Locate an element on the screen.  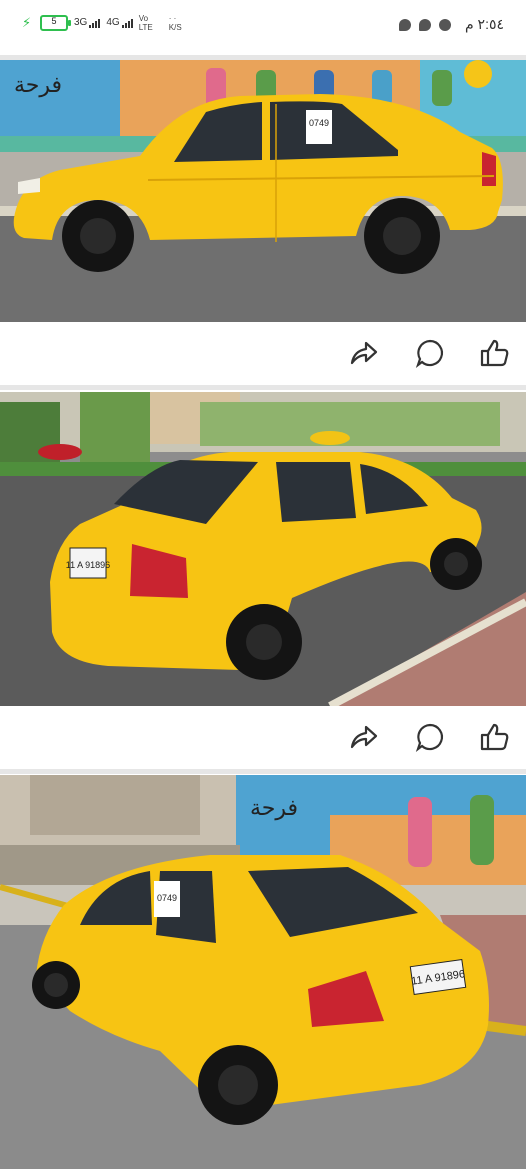
status-left: ⚡ 5 3G 4G Vo LTE · · K/S is located at coordinates (102, 23).